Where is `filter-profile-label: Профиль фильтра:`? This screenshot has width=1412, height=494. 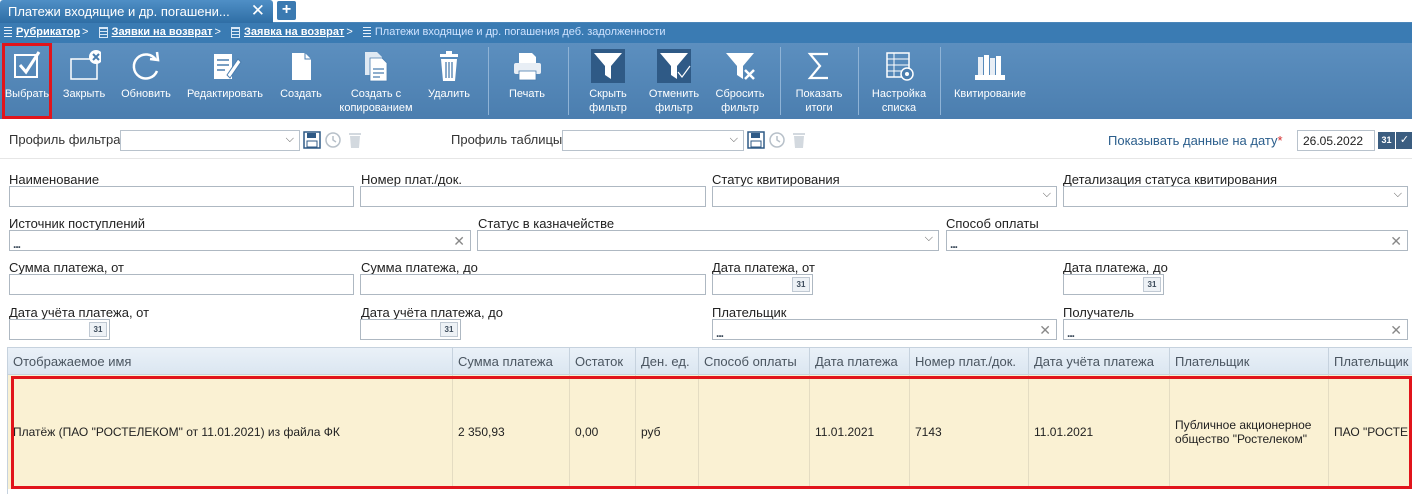
filter-profile-label: Профиль фильтра: is located at coordinates (67, 139).